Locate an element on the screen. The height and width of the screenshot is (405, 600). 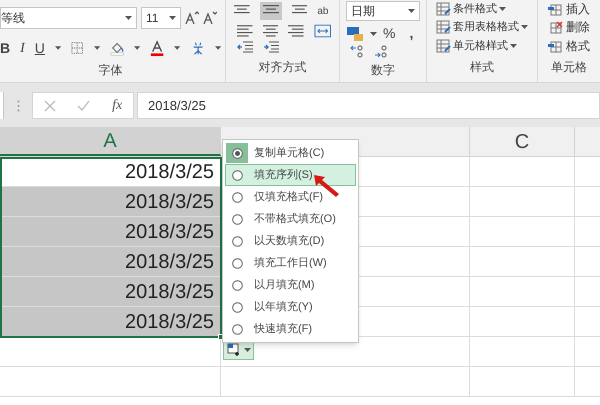
borders-icon is located at coordinates (77, 48).